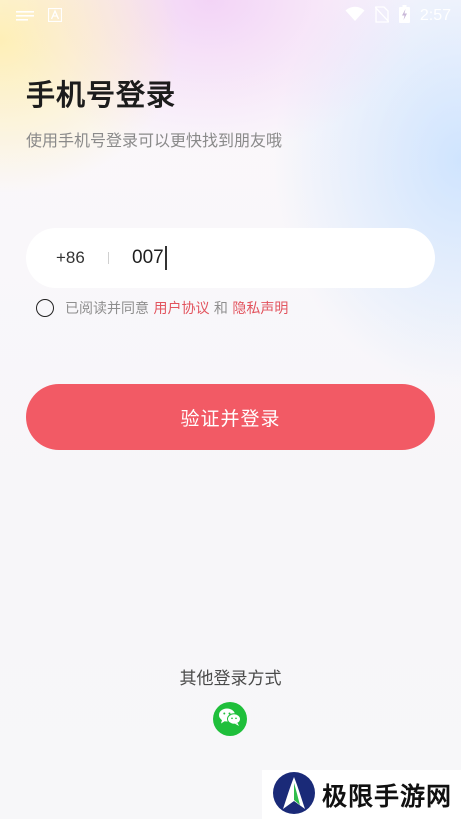 The width and height of the screenshot is (461, 819). I want to click on other-login-title: 其他登录方式, so click(230, 679).